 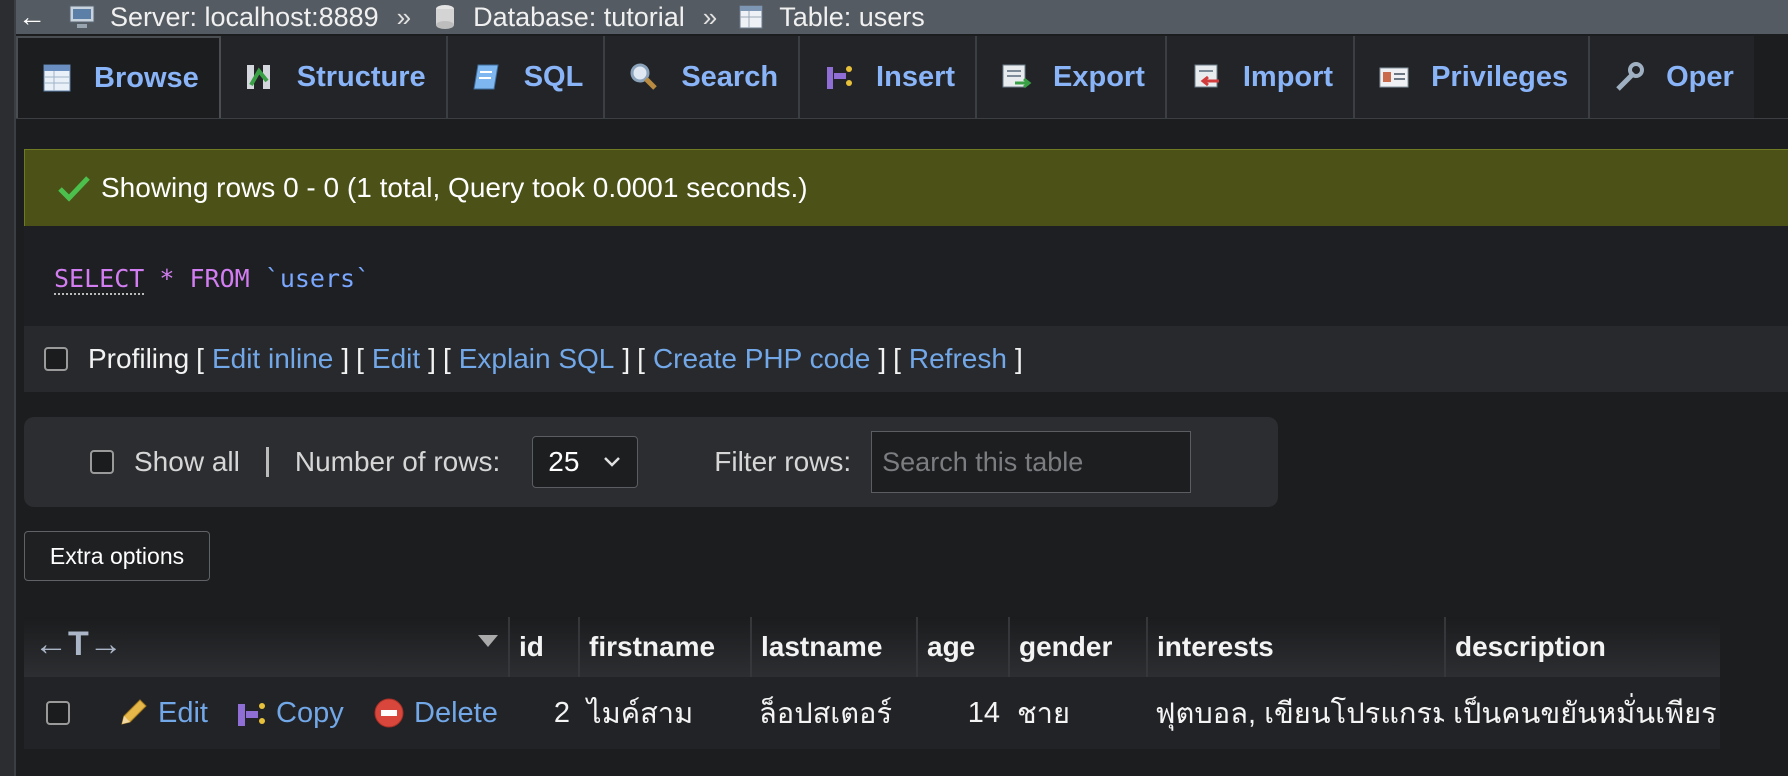 What do you see at coordinates (488, 641) in the screenshot?
I see `sort-arrow-icon` at bounding box center [488, 641].